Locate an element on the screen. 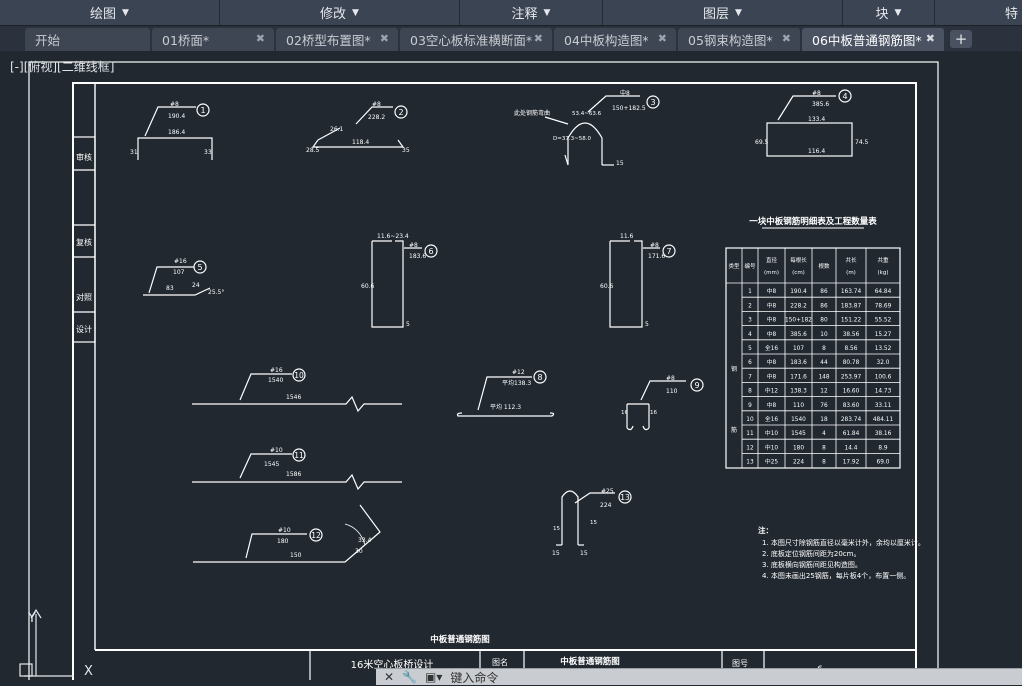 The width and height of the screenshot is (1022, 686). shape-12-len: 180 is located at coordinates (283, 541).